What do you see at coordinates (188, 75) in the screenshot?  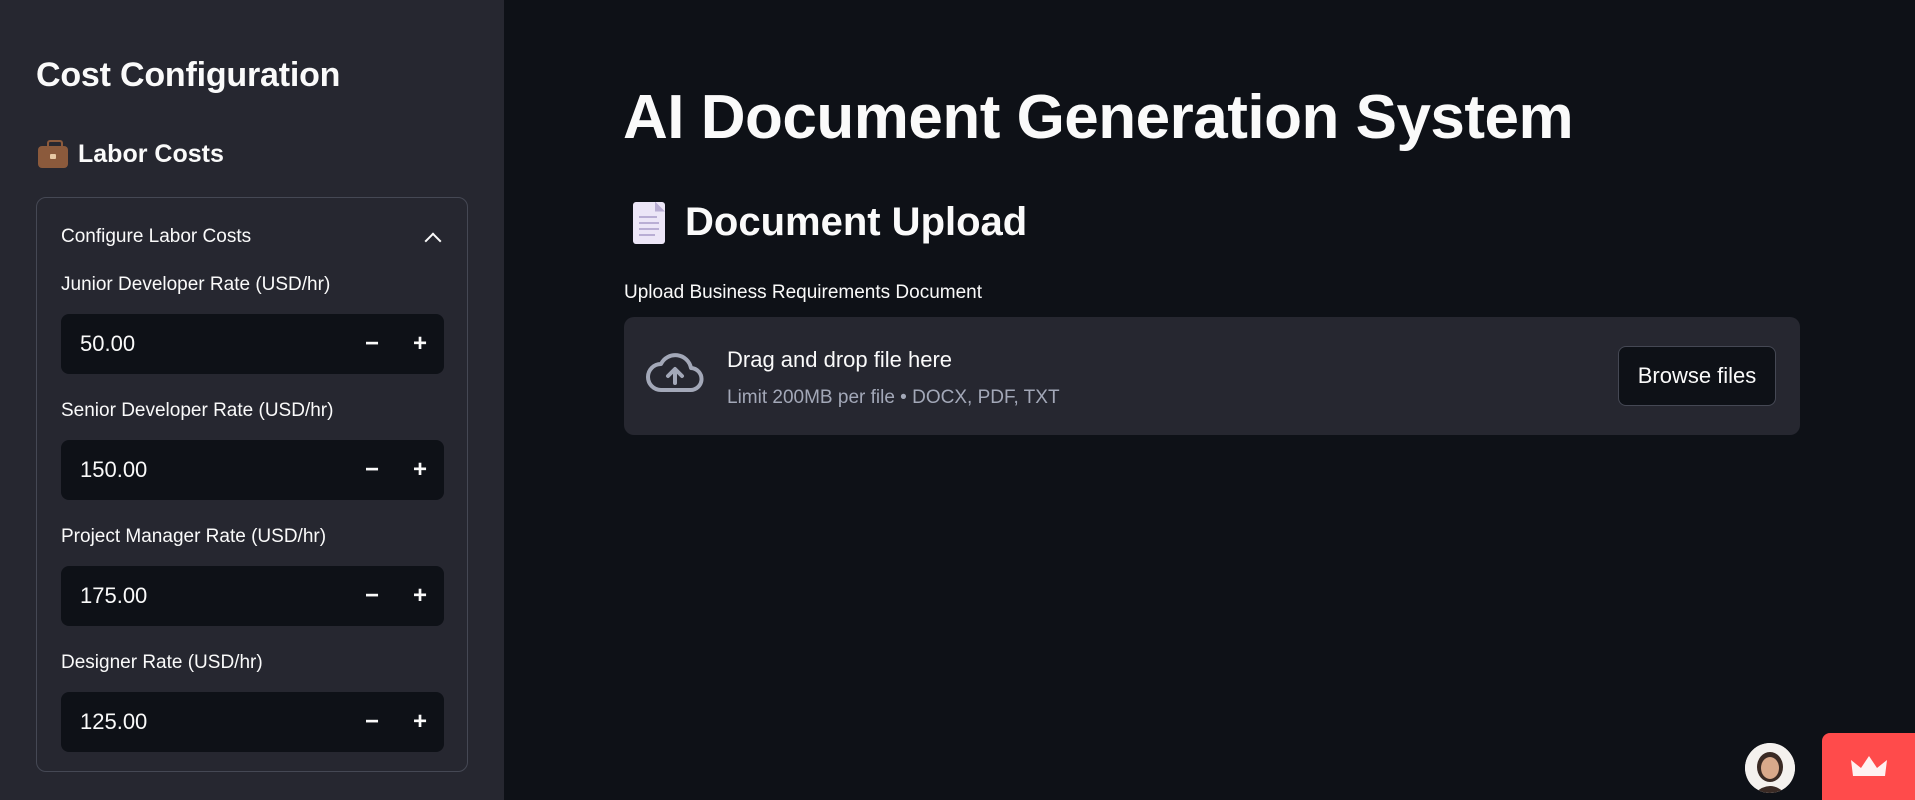 I see `sidebar-title: Cost Configuration` at bounding box center [188, 75].